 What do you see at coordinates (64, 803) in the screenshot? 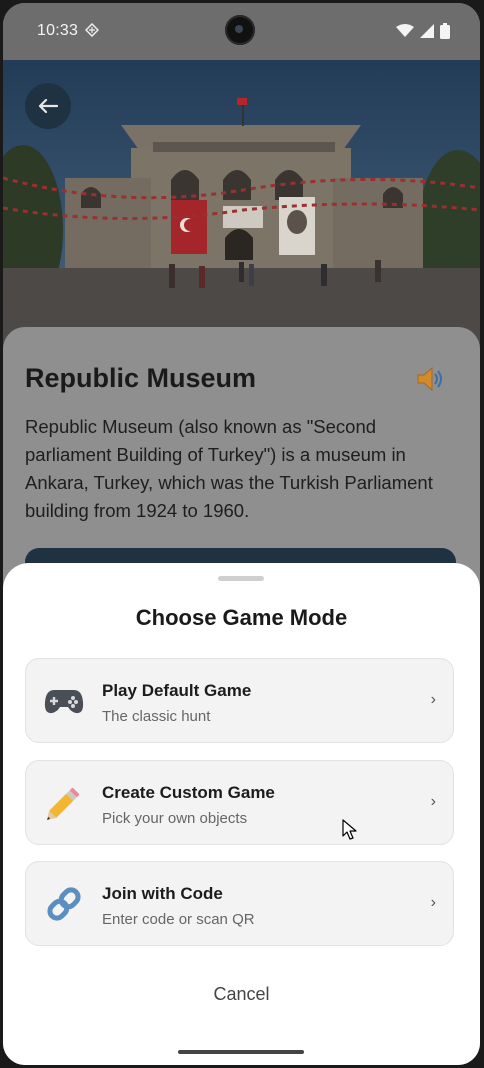
I see `pencil-icon` at bounding box center [64, 803].